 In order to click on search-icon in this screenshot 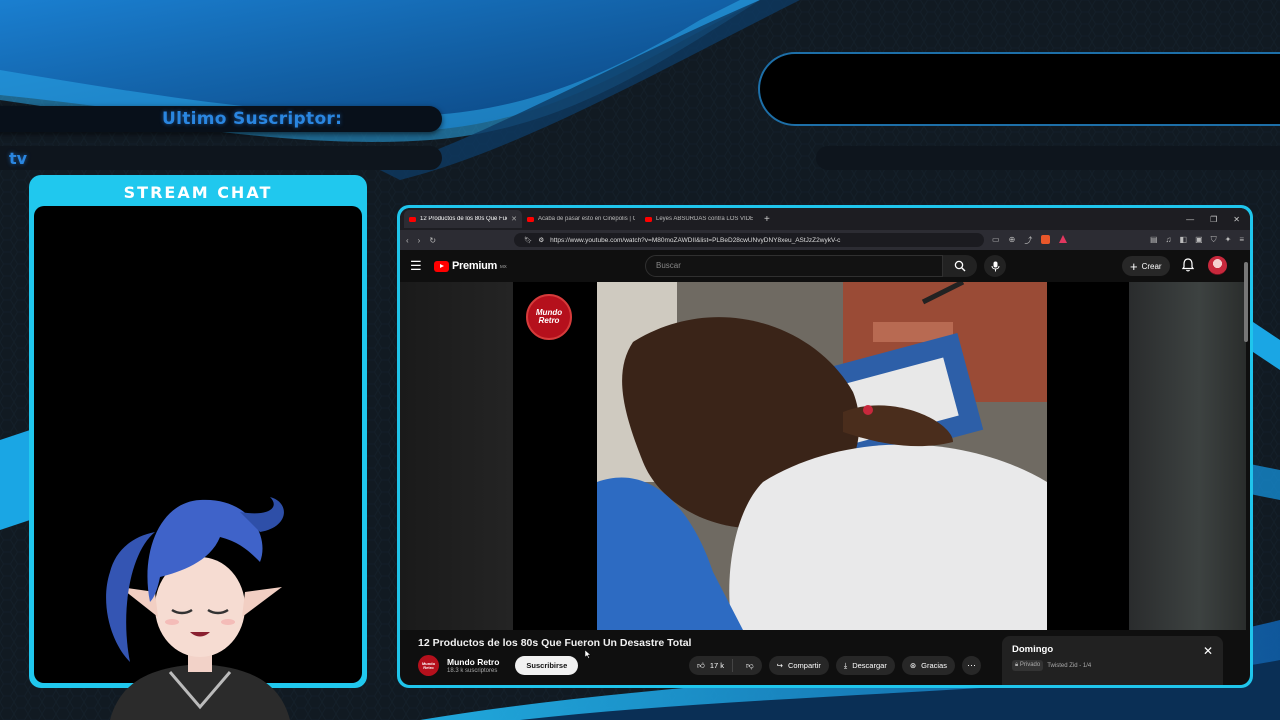, I will do `click(960, 266)`.